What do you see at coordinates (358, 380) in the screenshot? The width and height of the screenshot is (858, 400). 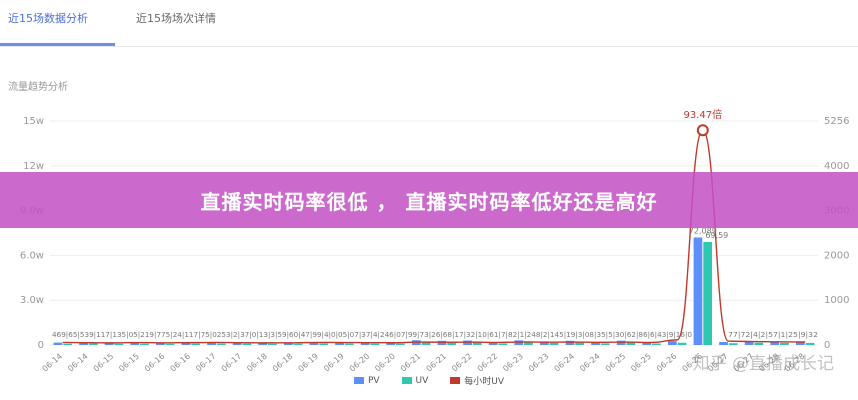 I see `legend-swatch-pv` at bounding box center [358, 380].